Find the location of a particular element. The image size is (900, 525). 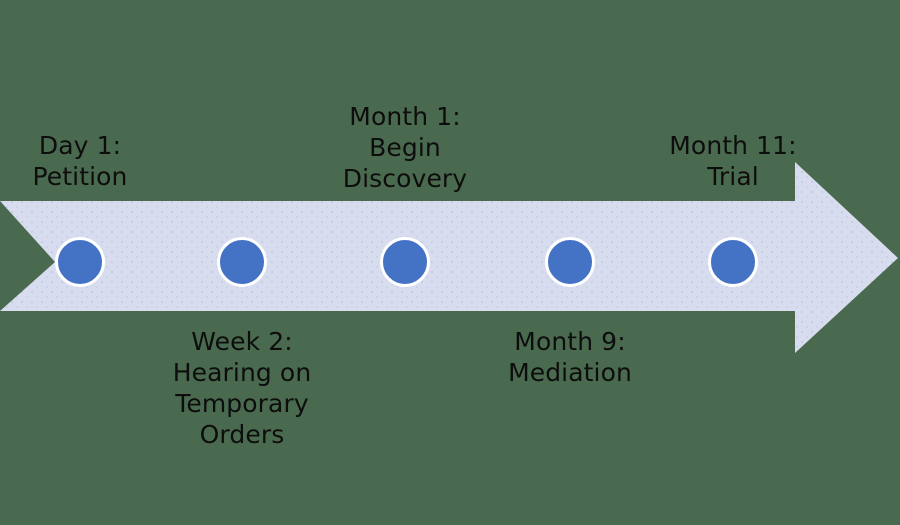

milestone-marker-begin-discovery is located at coordinates (405, 262).